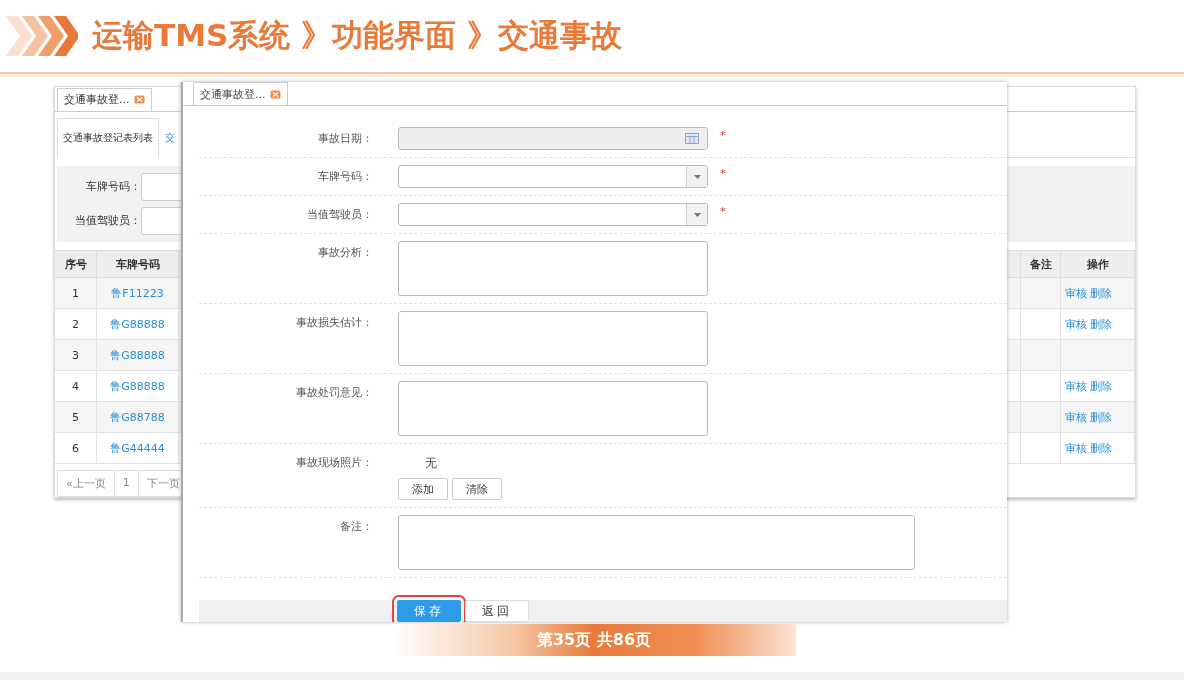 The image size is (1184, 680). Describe the element at coordinates (497, 611) in the screenshot. I see `back-button: 返回` at that location.